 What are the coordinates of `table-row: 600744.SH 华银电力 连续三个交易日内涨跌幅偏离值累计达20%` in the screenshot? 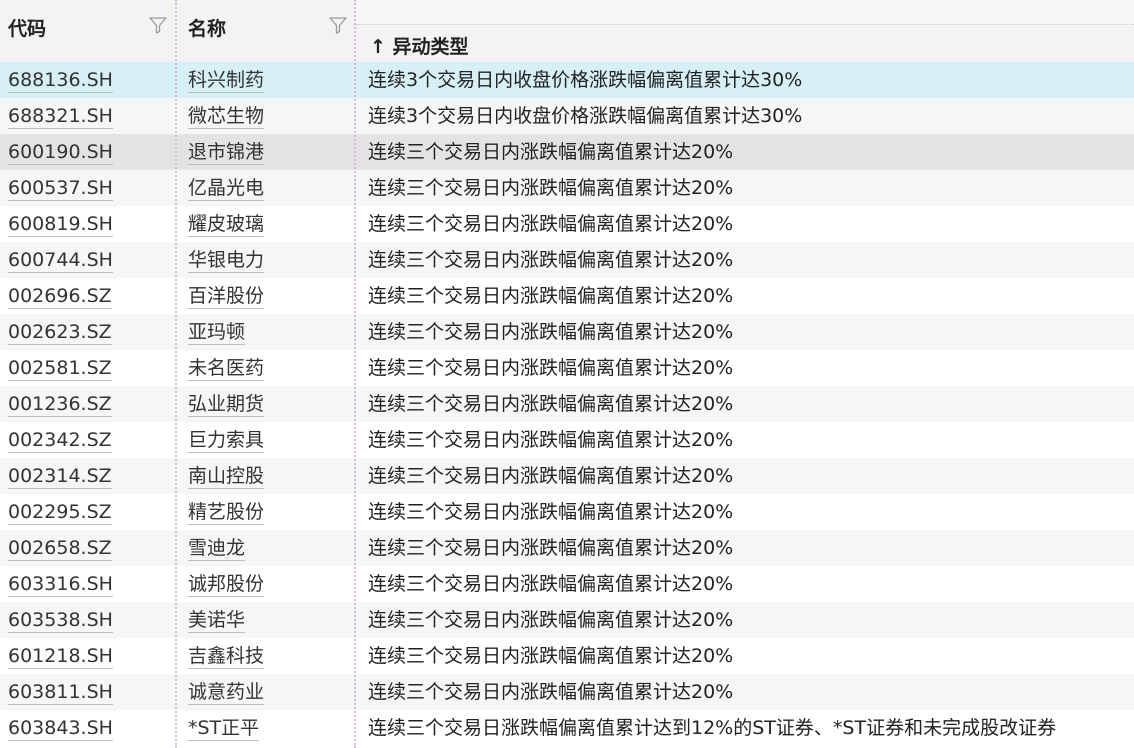 It's located at (567, 260).